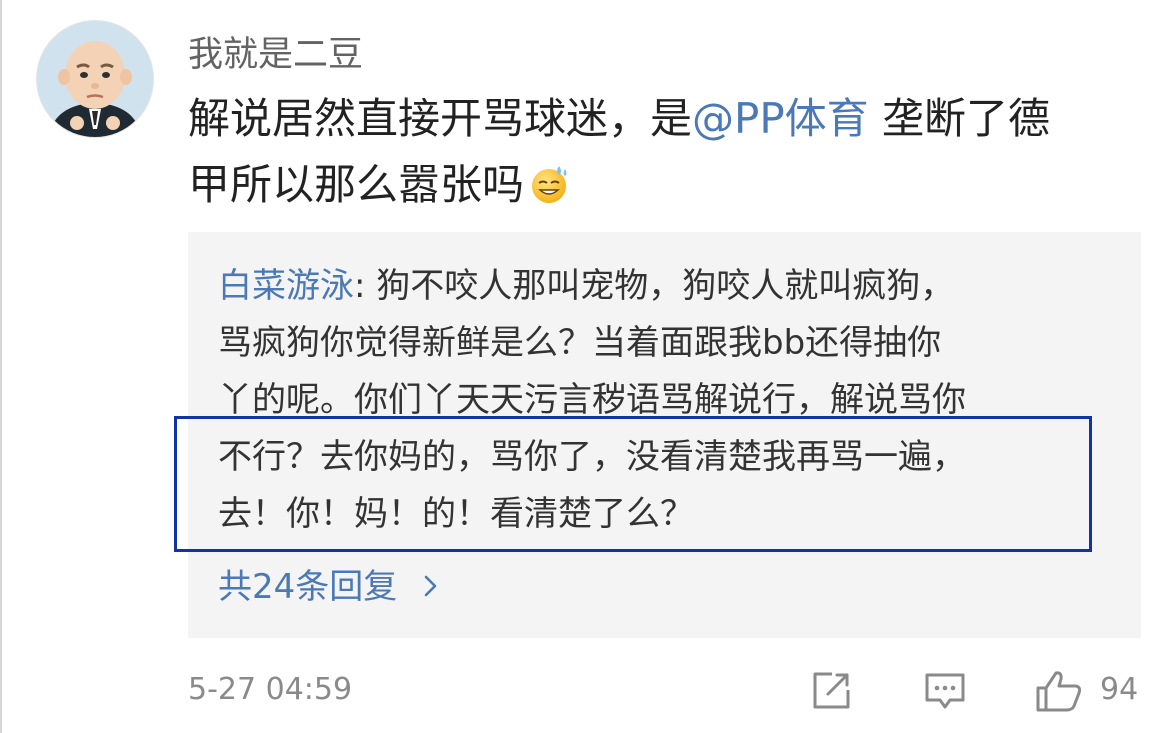 This screenshot has height=733, width=1176. I want to click on mention-link: @PP体育, so click(780, 118).